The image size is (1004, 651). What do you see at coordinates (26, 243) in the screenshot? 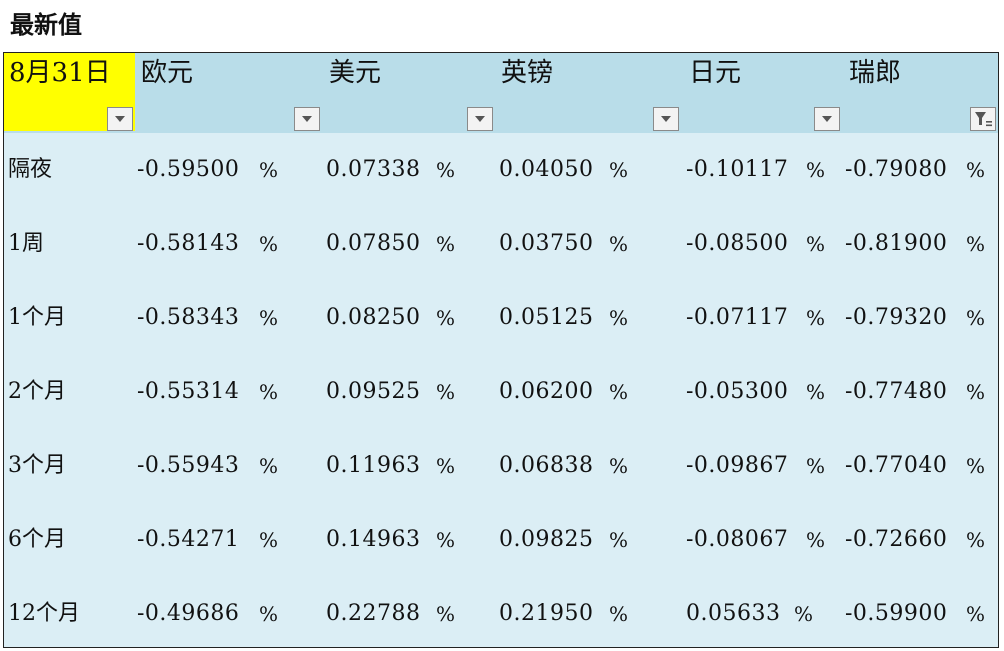
I see `row-label: 1周` at bounding box center [26, 243].